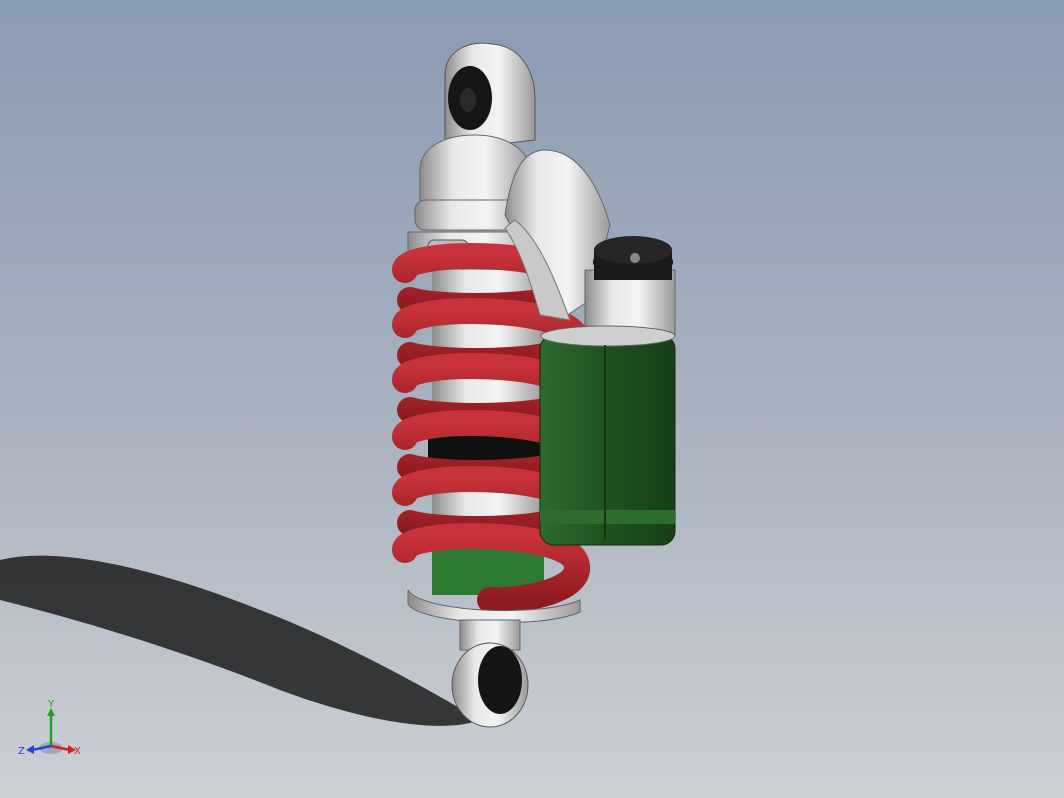 This screenshot has height=798, width=1064. Describe the element at coordinates (51, 731) in the screenshot. I see `triad-shapes` at that location.